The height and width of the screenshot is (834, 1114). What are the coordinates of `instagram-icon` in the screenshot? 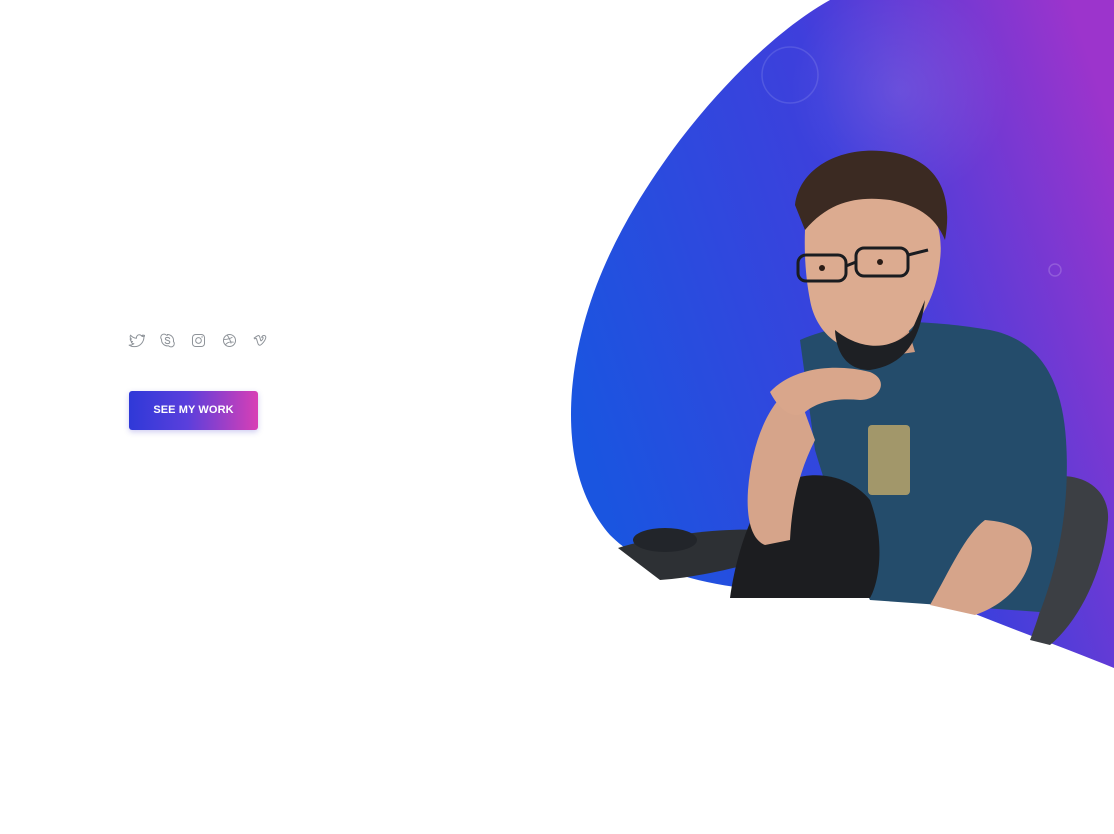 It's located at (198, 340).